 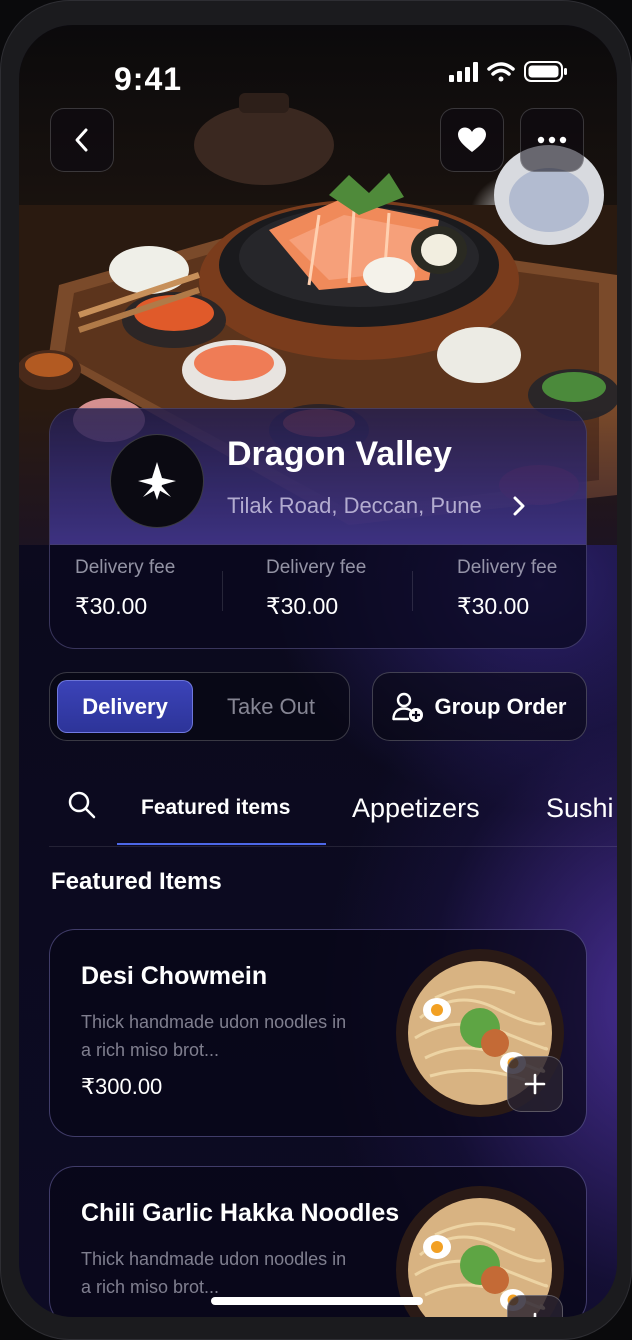 What do you see at coordinates (148, 79) in the screenshot?
I see `status-time: 9:41` at bounding box center [148, 79].